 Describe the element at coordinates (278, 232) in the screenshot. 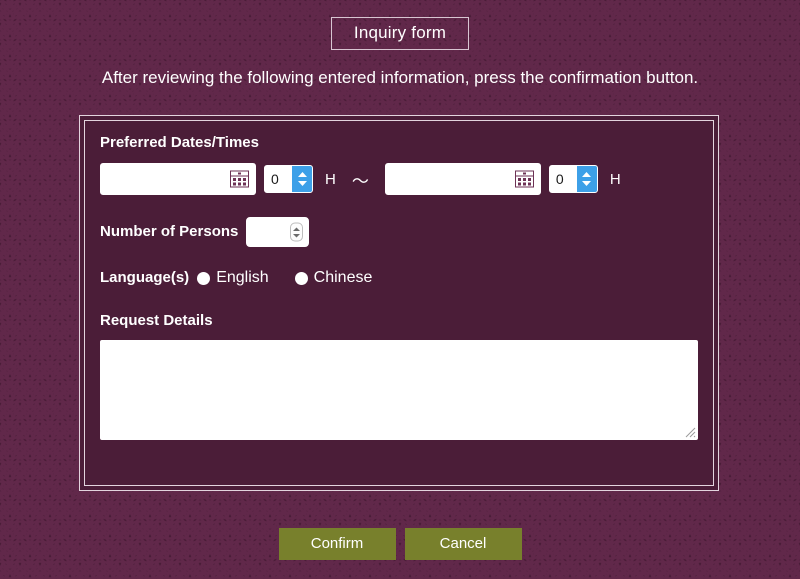

I see `number-of-persons-input` at that location.